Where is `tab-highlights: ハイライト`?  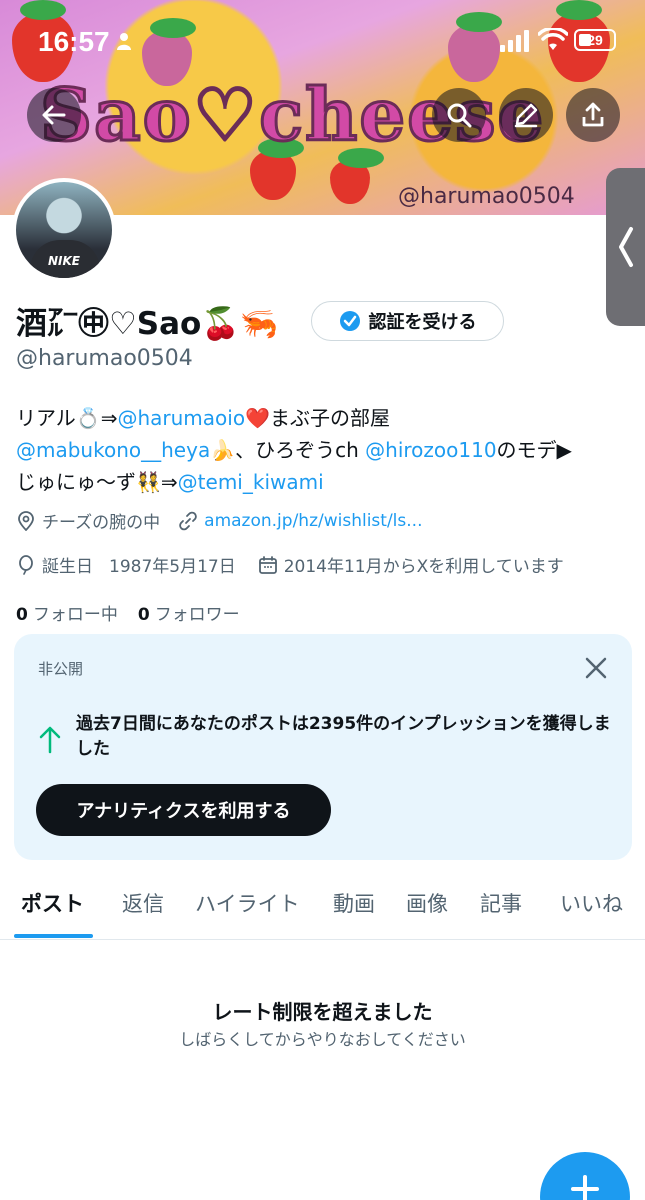
tab-highlights: ハイライト is located at coordinates (247, 903).